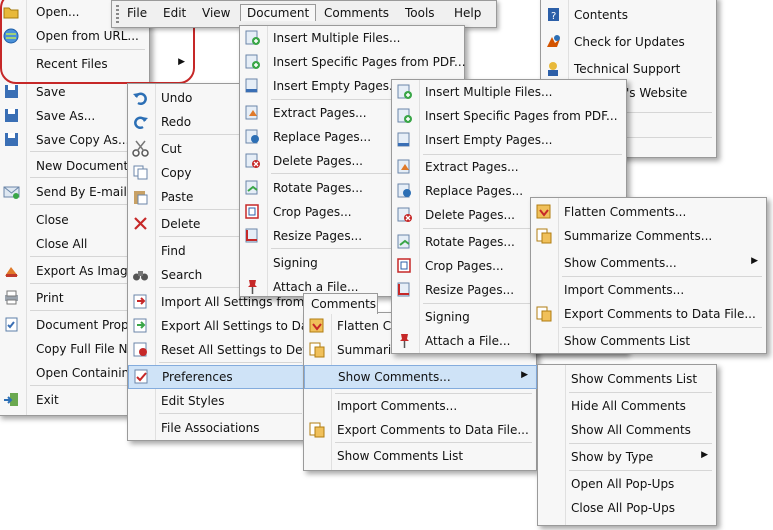 This screenshot has width=773, height=530. Describe the element at coordinates (174, 13) in the screenshot. I see `menubar-edit: Edit` at that location.